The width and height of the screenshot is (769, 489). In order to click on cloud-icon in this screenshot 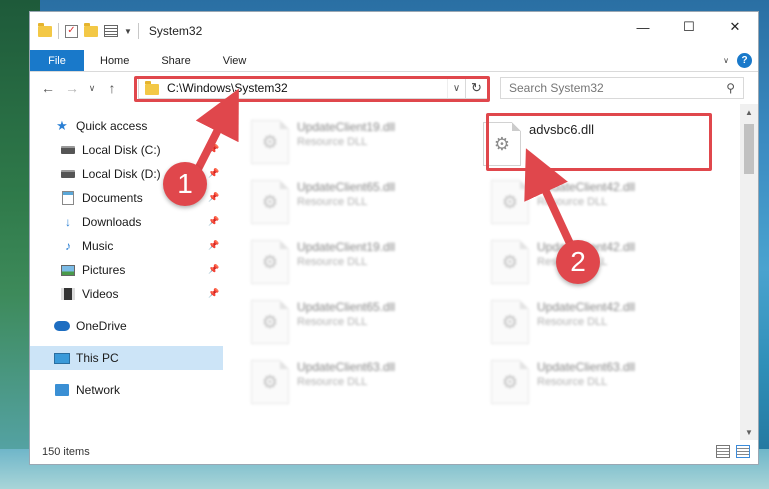, I will do `click(62, 326)`.